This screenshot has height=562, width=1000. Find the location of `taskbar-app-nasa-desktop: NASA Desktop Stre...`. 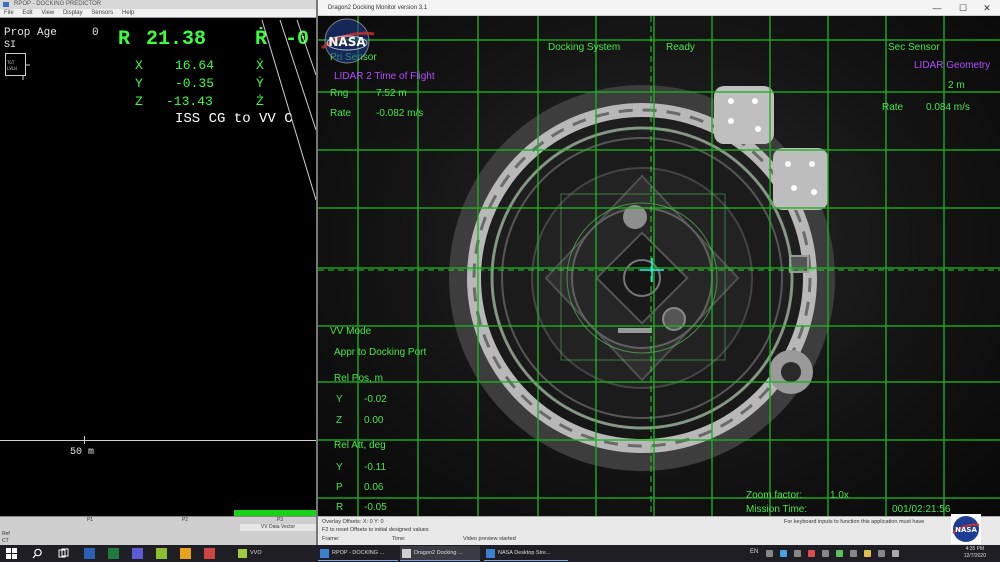

taskbar-app-nasa-desktop: NASA Desktop Stre... is located at coordinates (526, 553).